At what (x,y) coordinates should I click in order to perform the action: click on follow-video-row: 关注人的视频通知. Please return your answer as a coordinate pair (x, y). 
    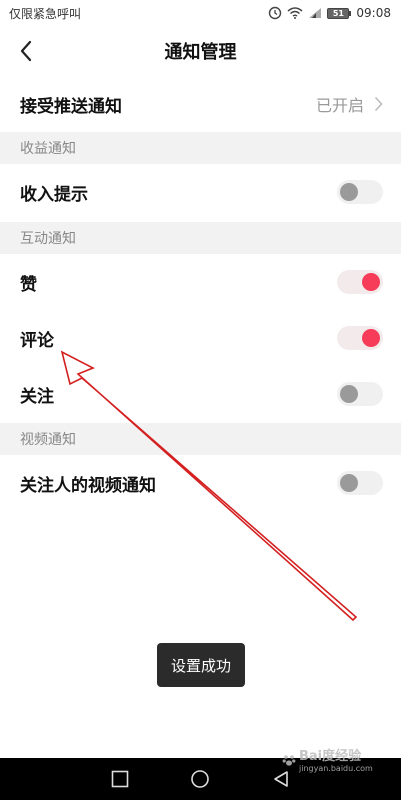
    Looking at the image, I should click on (200, 483).